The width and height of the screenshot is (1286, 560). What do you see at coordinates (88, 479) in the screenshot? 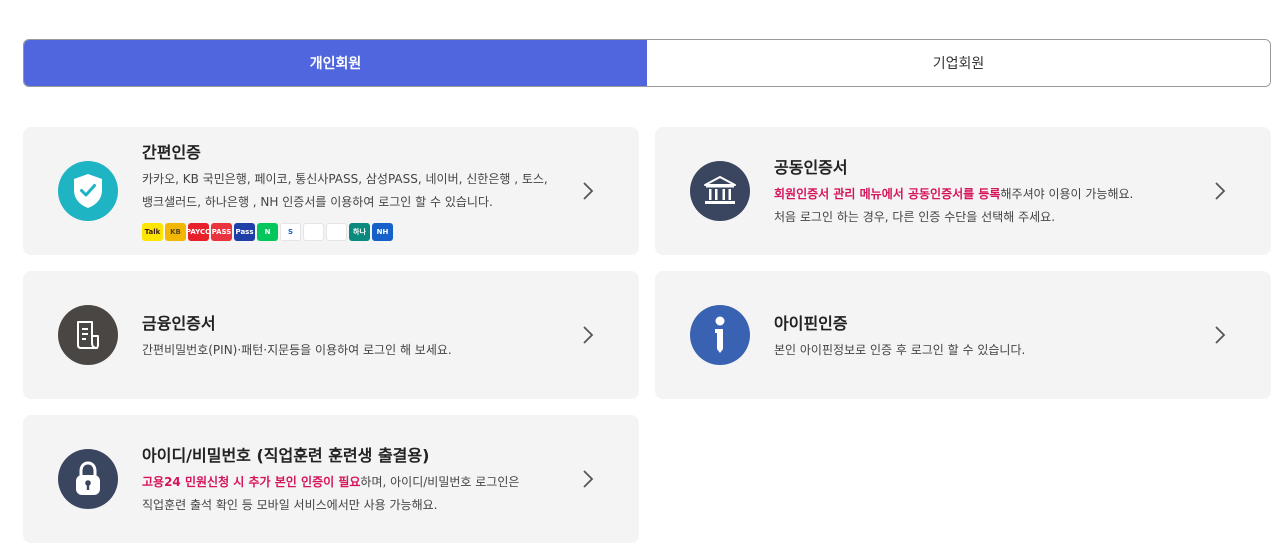
I see `lock-icon` at bounding box center [88, 479].